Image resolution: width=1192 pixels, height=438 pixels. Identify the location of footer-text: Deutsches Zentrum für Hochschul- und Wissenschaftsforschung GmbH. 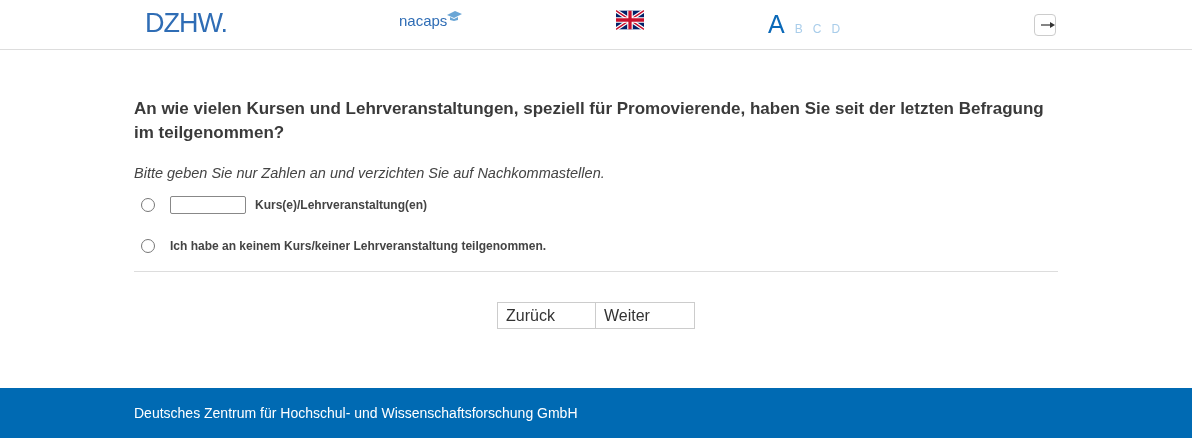
(356, 413).